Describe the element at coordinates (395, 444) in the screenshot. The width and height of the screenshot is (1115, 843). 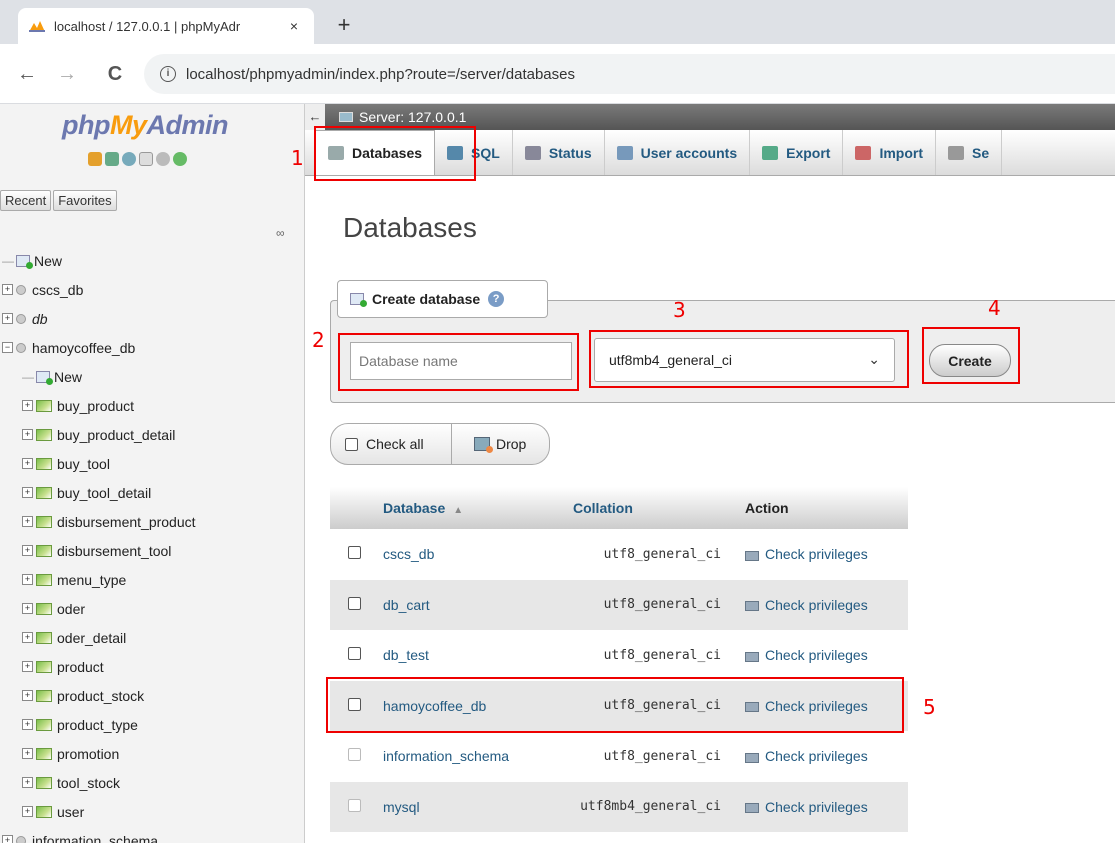
I see `check-all-label: Check all` at that location.